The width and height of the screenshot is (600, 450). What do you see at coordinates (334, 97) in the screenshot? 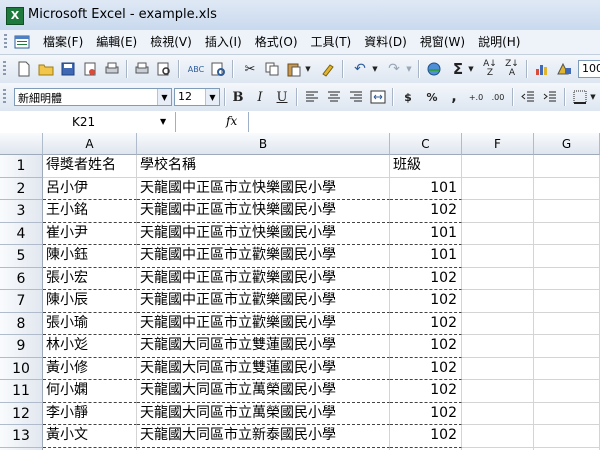
I see `align-center-icon` at bounding box center [334, 97].